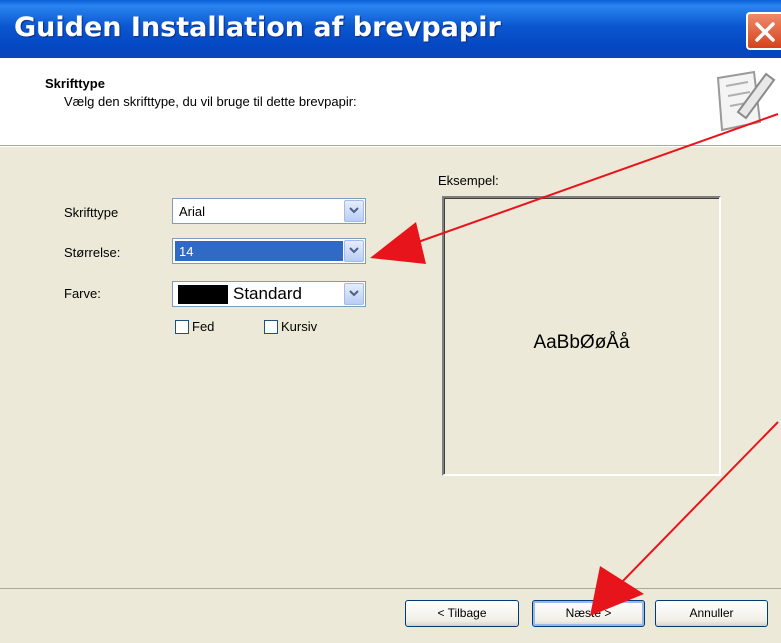  What do you see at coordinates (82, 293) in the screenshot?
I see `color-label: Farve:` at bounding box center [82, 293].